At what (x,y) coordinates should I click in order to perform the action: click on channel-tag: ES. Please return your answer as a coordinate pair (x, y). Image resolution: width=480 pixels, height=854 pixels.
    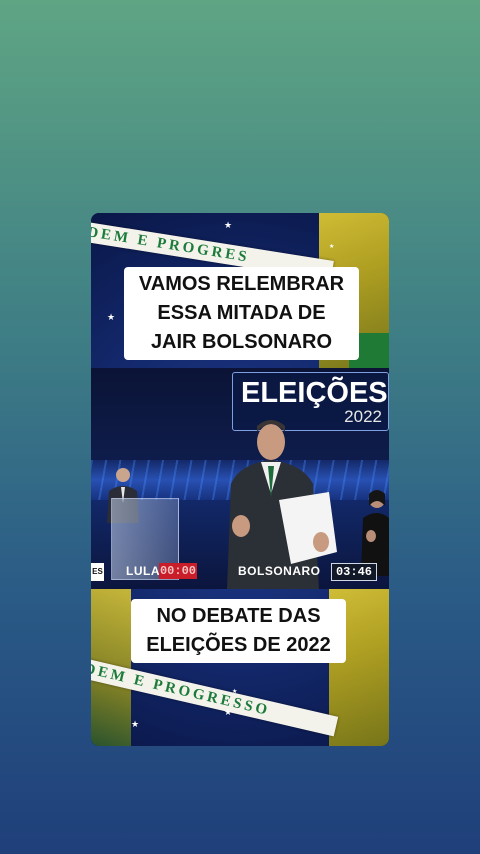
    Looking at the image, I should click on (97, 572).